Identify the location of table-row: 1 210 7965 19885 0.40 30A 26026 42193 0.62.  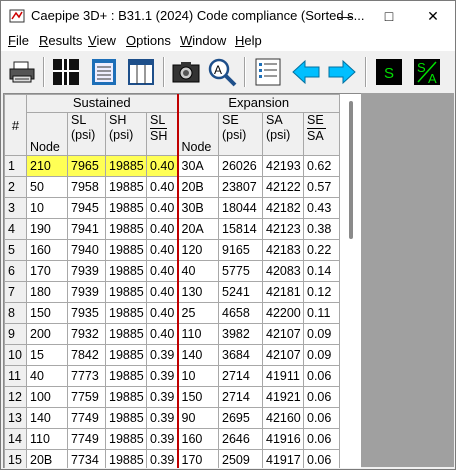
(172, 166).